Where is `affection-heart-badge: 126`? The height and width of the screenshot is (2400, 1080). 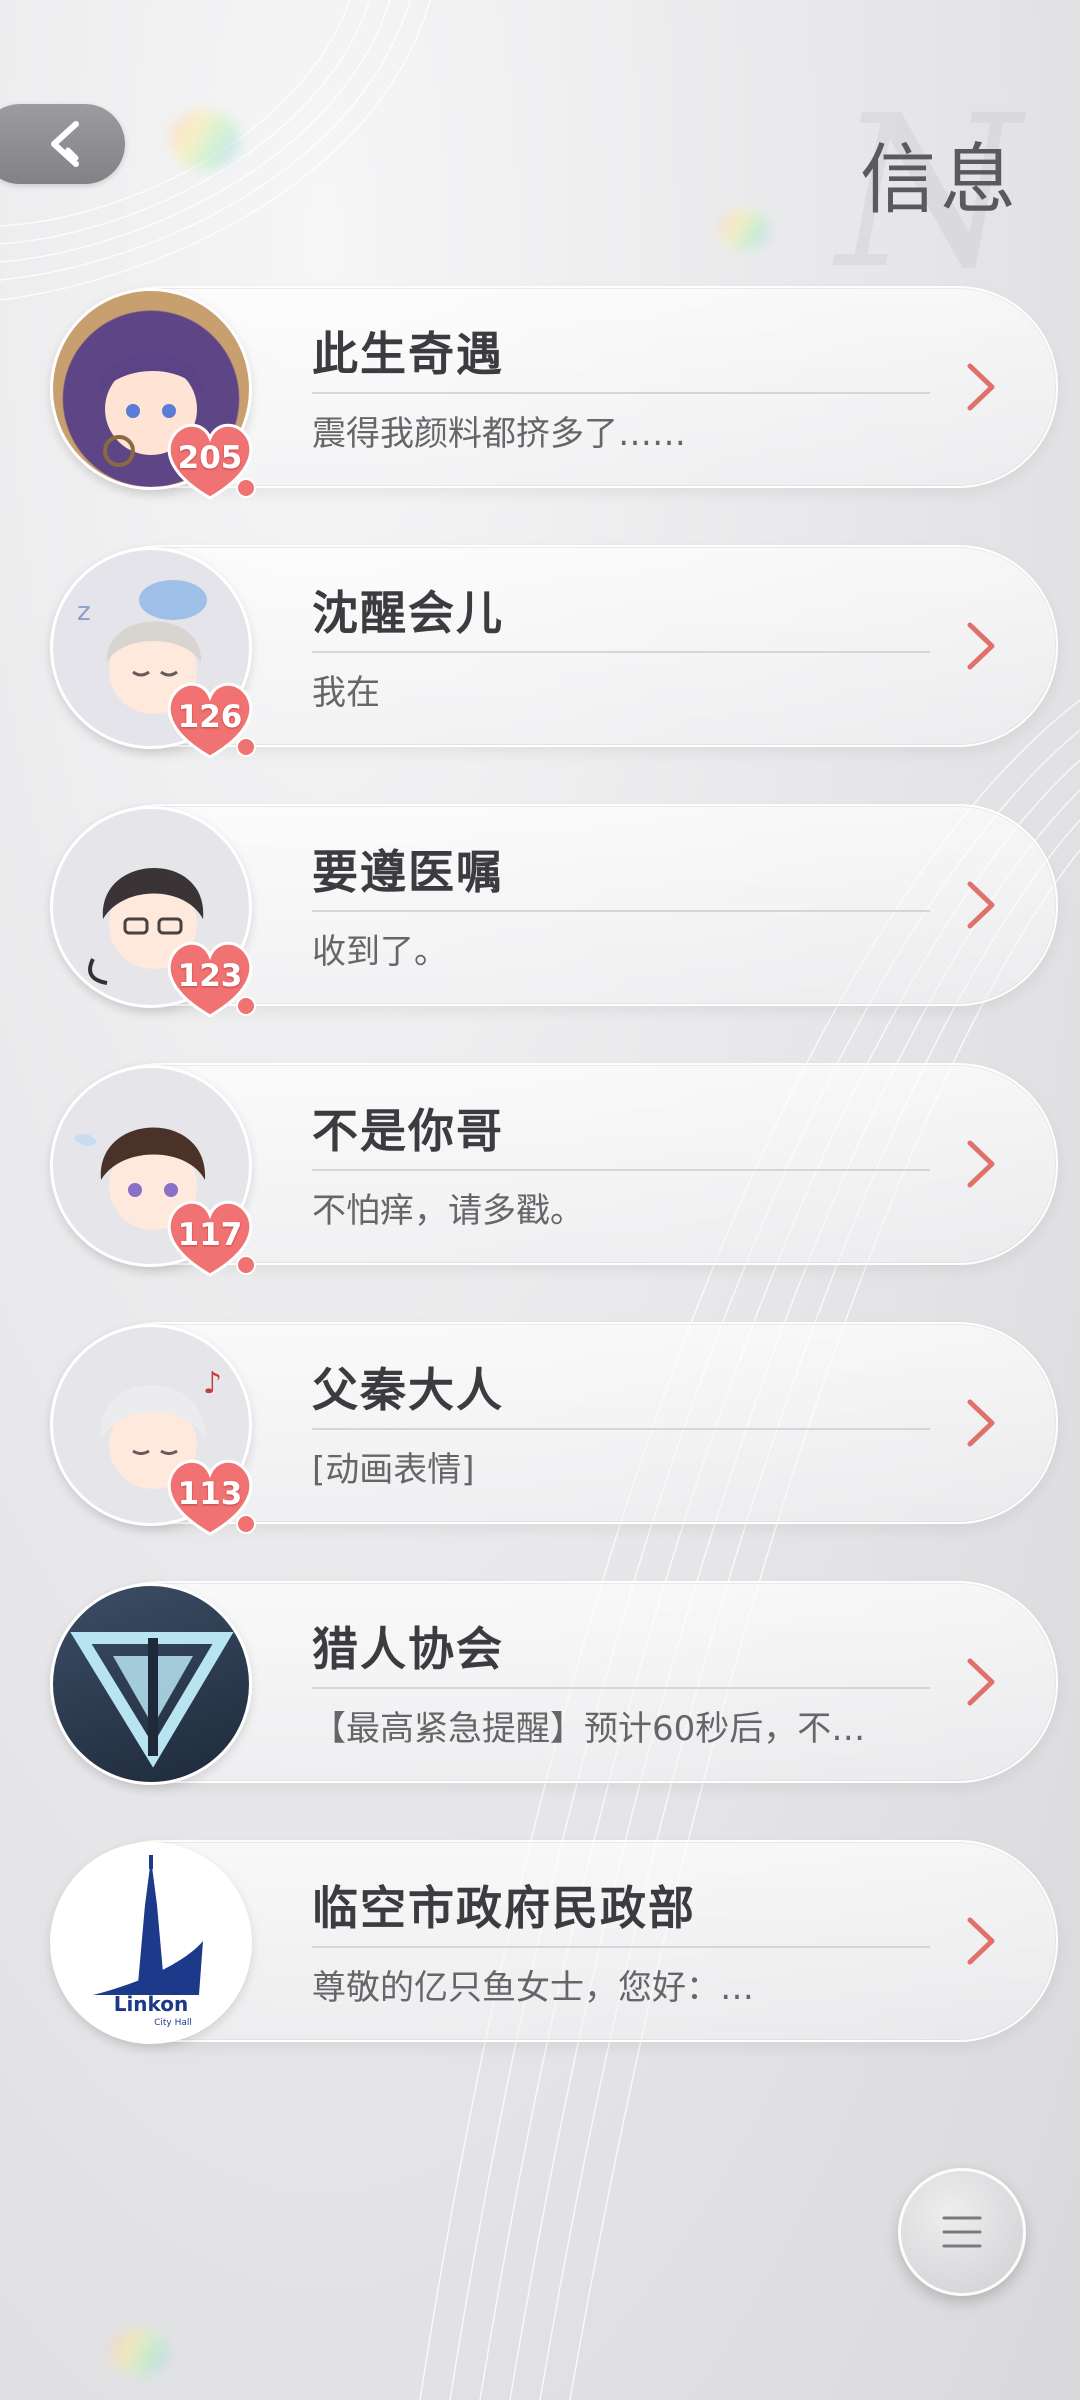
affection-heart-badge: 126 is located at coordinates (210, 720).